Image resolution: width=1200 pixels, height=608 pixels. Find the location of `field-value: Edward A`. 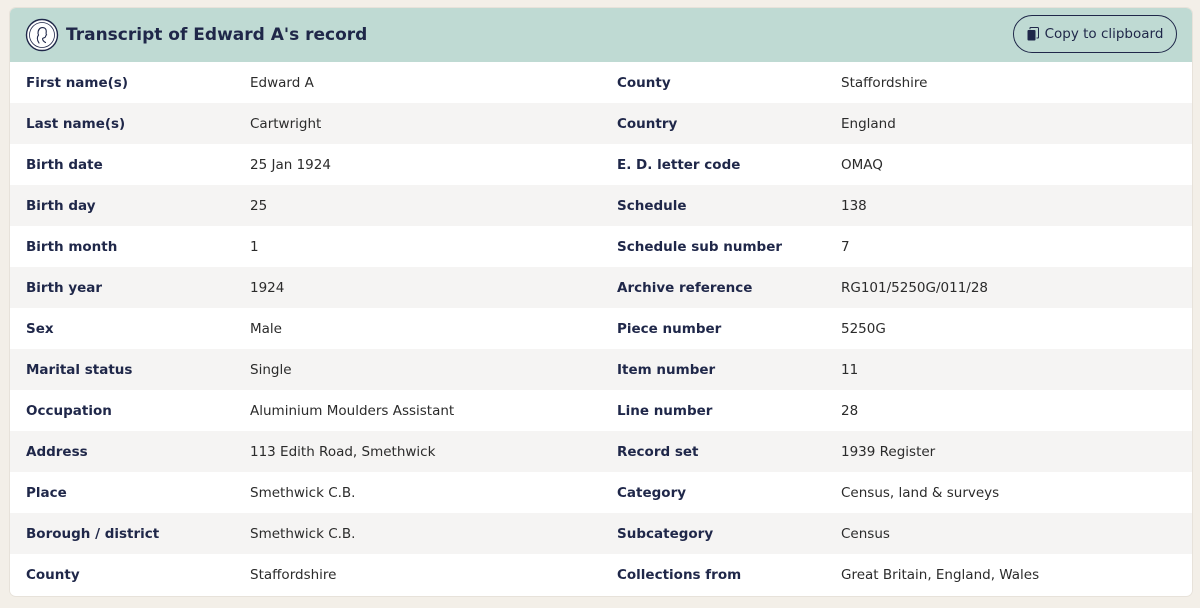

field-value: Edward A is located at coordinates (282, 82).